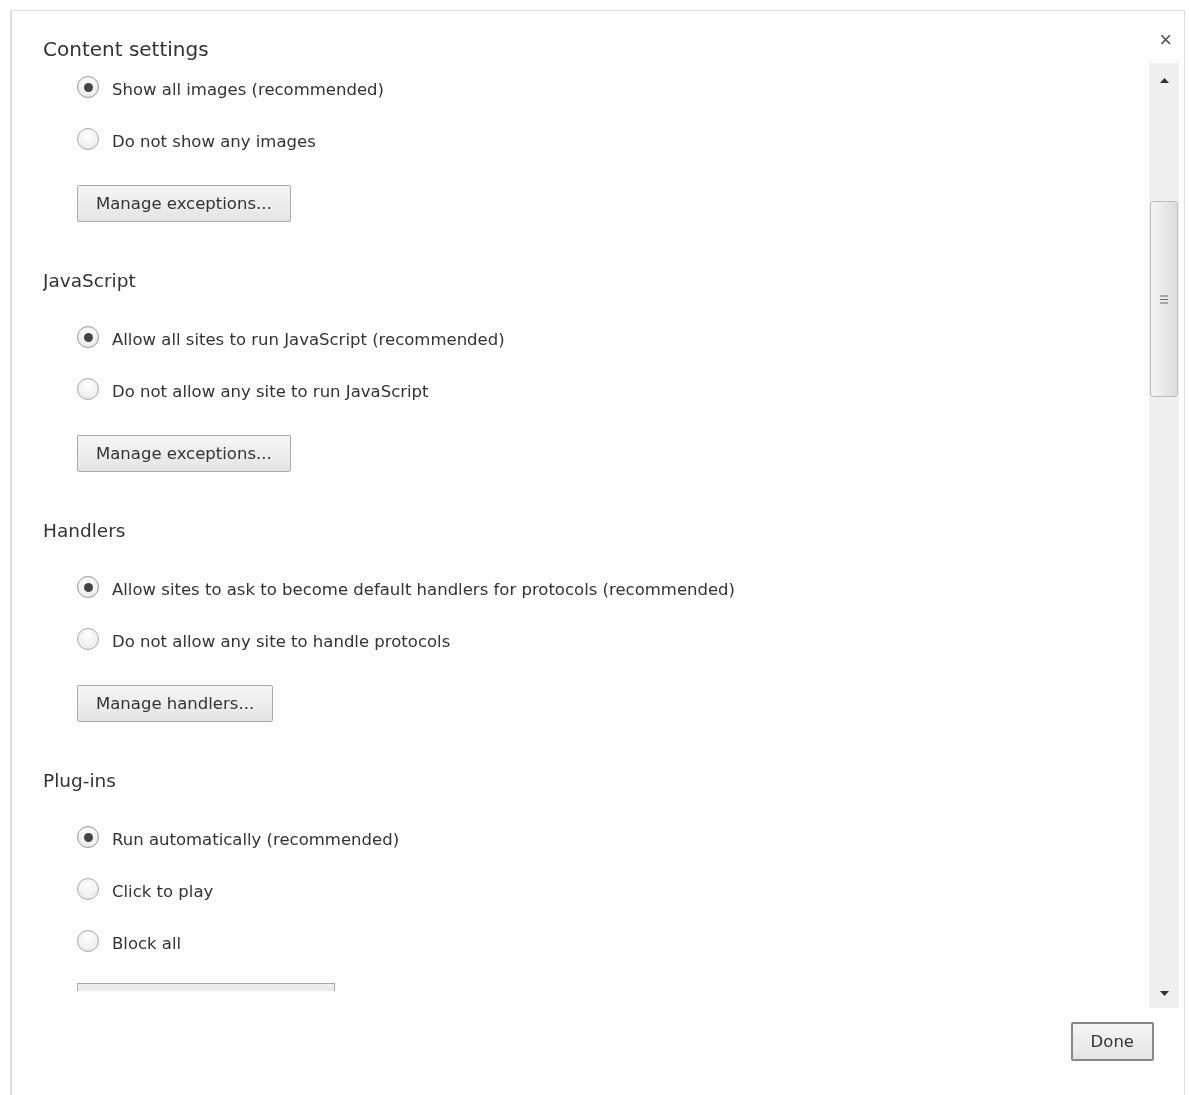  I want to click on radio-label: Allow all sites to run JavaScript (recommended), so click(308, 339).